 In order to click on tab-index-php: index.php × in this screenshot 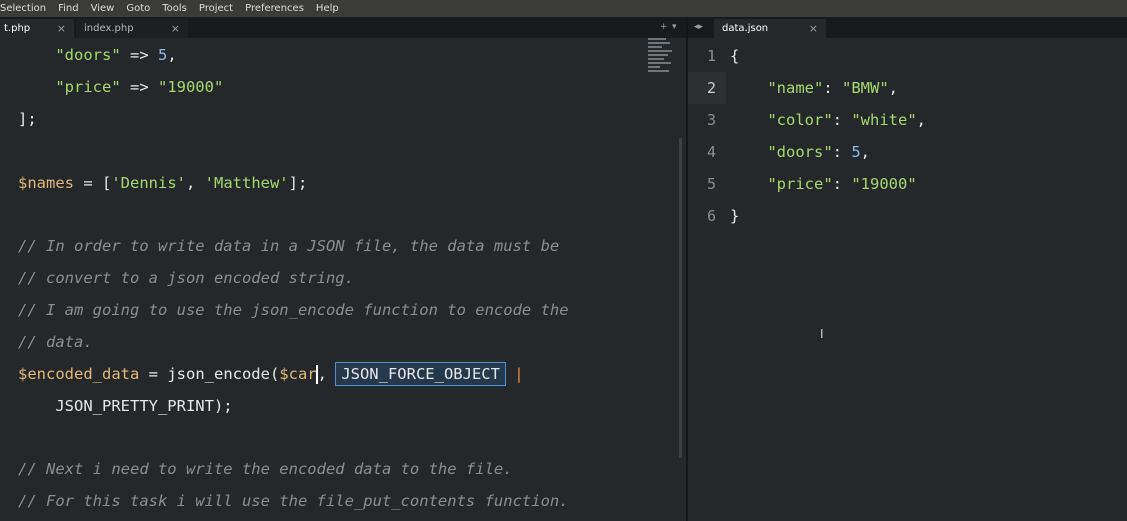, I will do `click(132, 28)`.